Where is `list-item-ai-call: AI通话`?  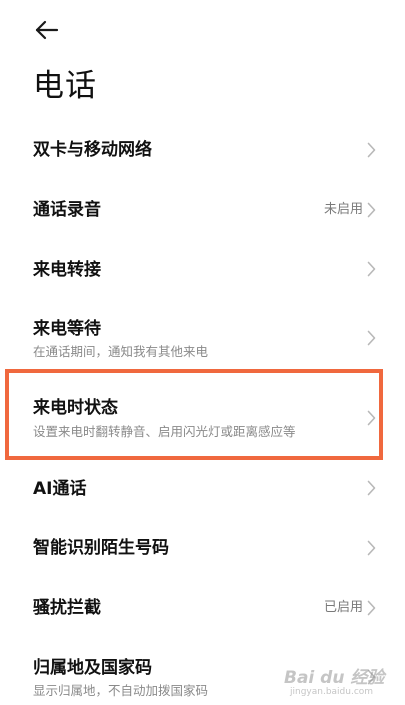
list-item-ai-call: AI通话 is located at coordinates (202, 489).